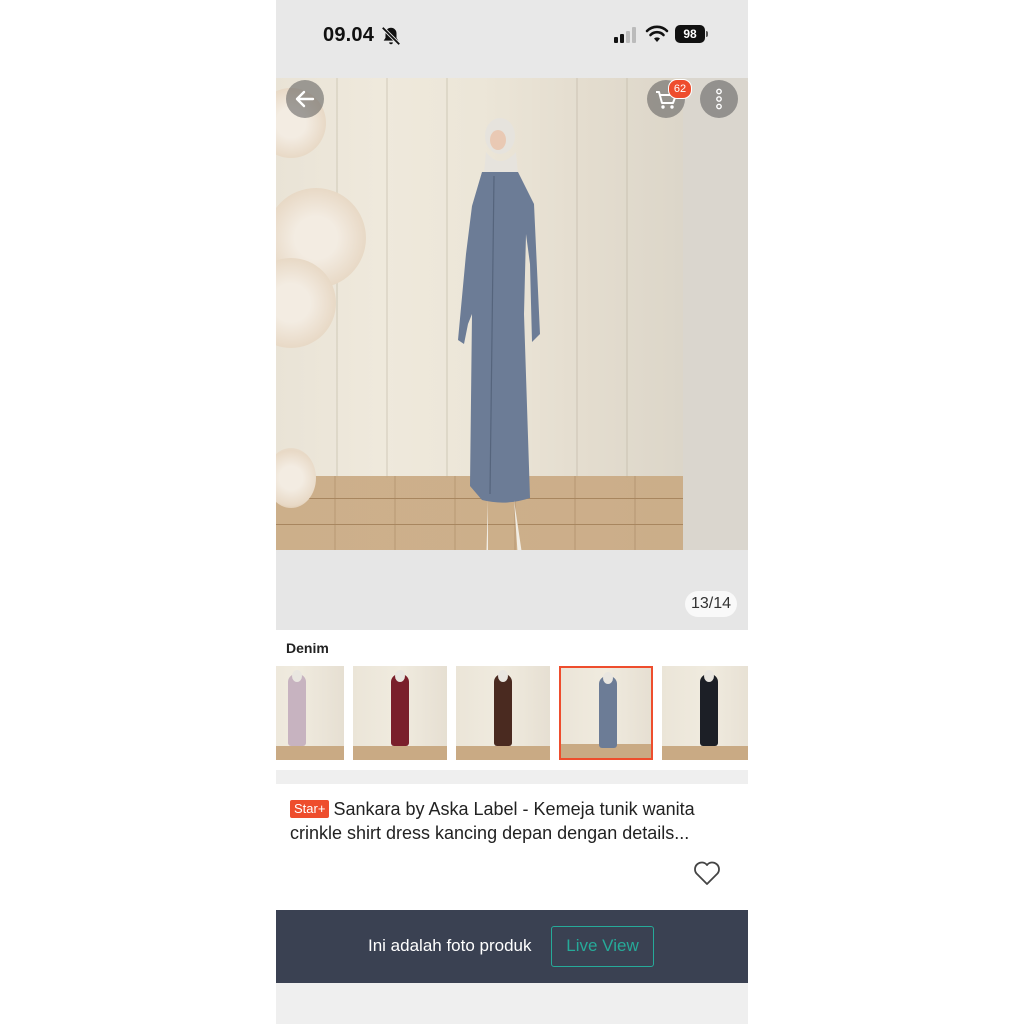  What do you see at coordinates (307, 648) in the screenshot?
I see `variant-label: Denim` at bounding box center [307, 648].